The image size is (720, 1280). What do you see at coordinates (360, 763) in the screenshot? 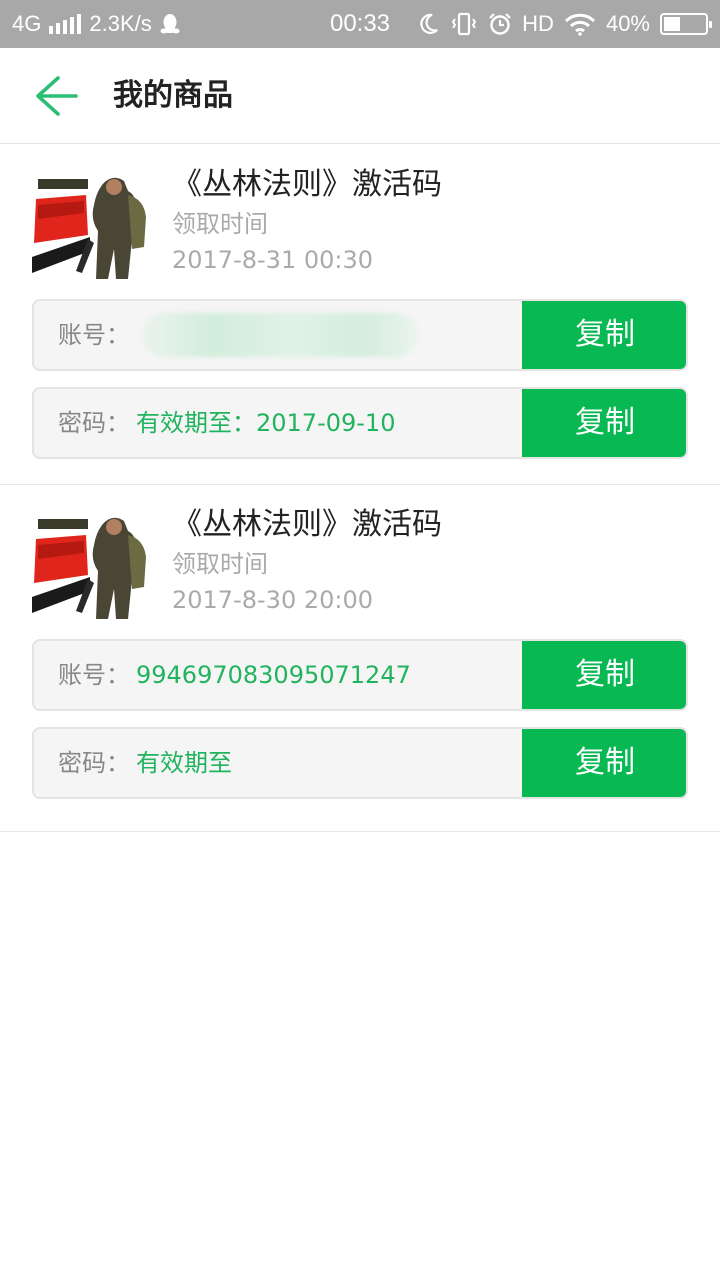
I see `password-row: 密码： 有效期至 复制` at bounding box center [360, 763].